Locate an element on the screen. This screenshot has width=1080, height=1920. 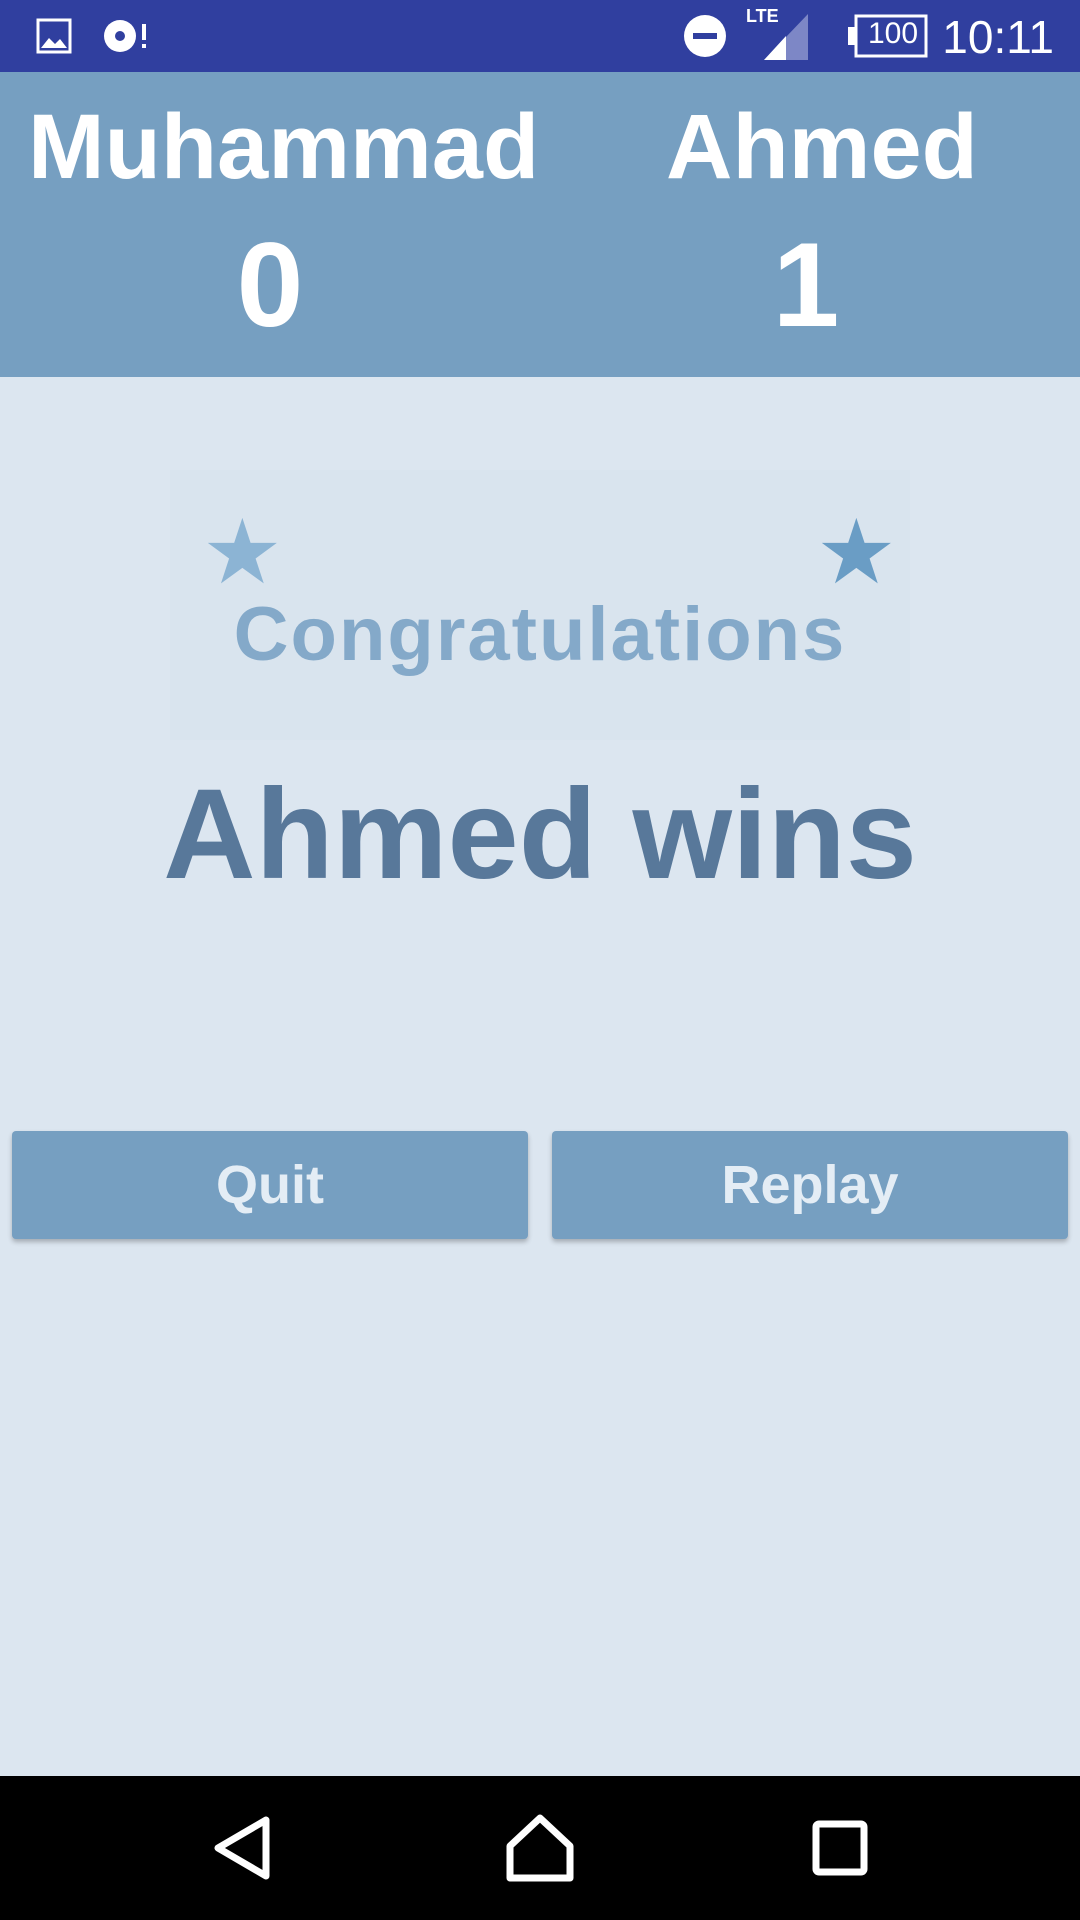
player-one-score: 0 is located at coordinates (270, 285).